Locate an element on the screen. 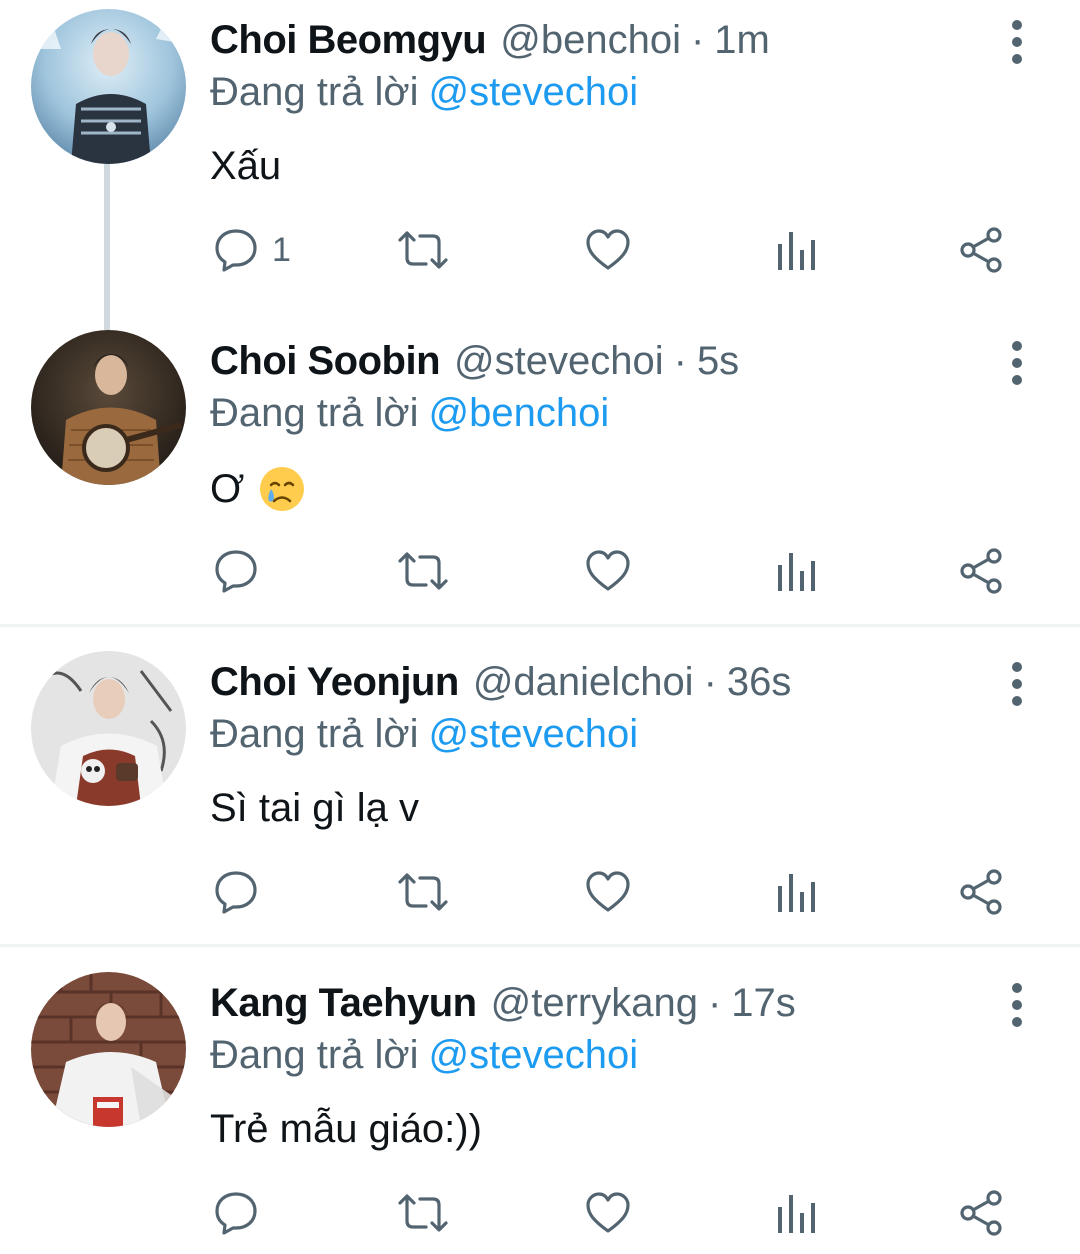 This screenshot has width=1080, height=1254. user-handle: @stevechoi is located at coordinates (559, 361).